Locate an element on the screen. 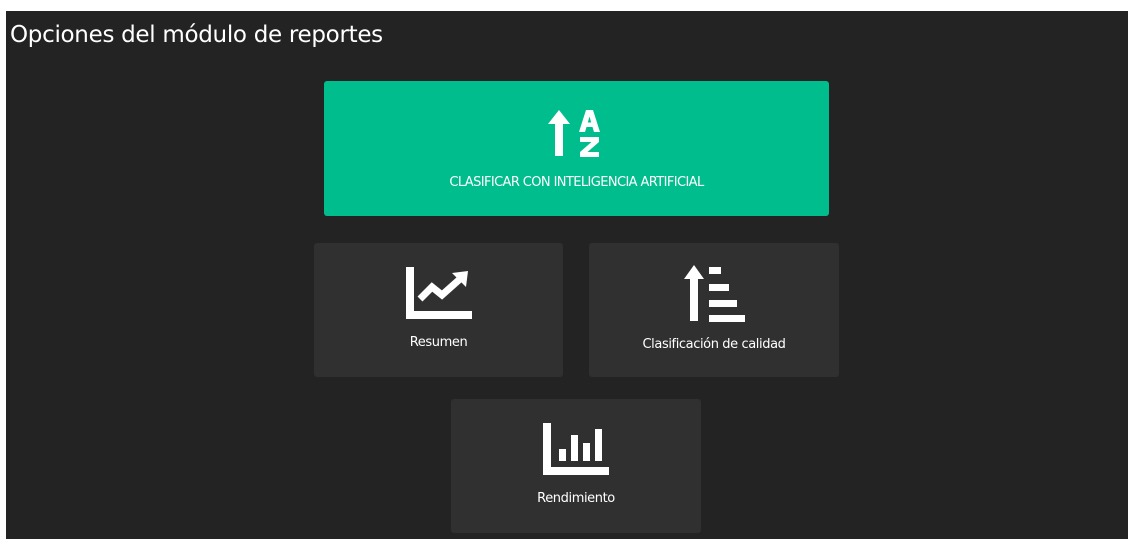  performance-button: Rendimiento is located at coordinates (576, 466).